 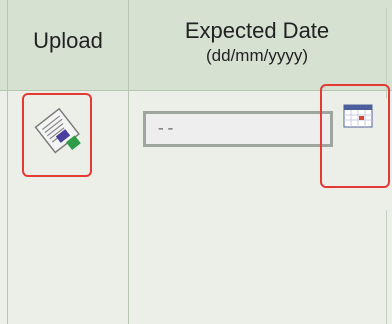 What do you see at coordinates (386, 267) in the screenshot?
I see `column-divider` at bounding box center [386, 267].